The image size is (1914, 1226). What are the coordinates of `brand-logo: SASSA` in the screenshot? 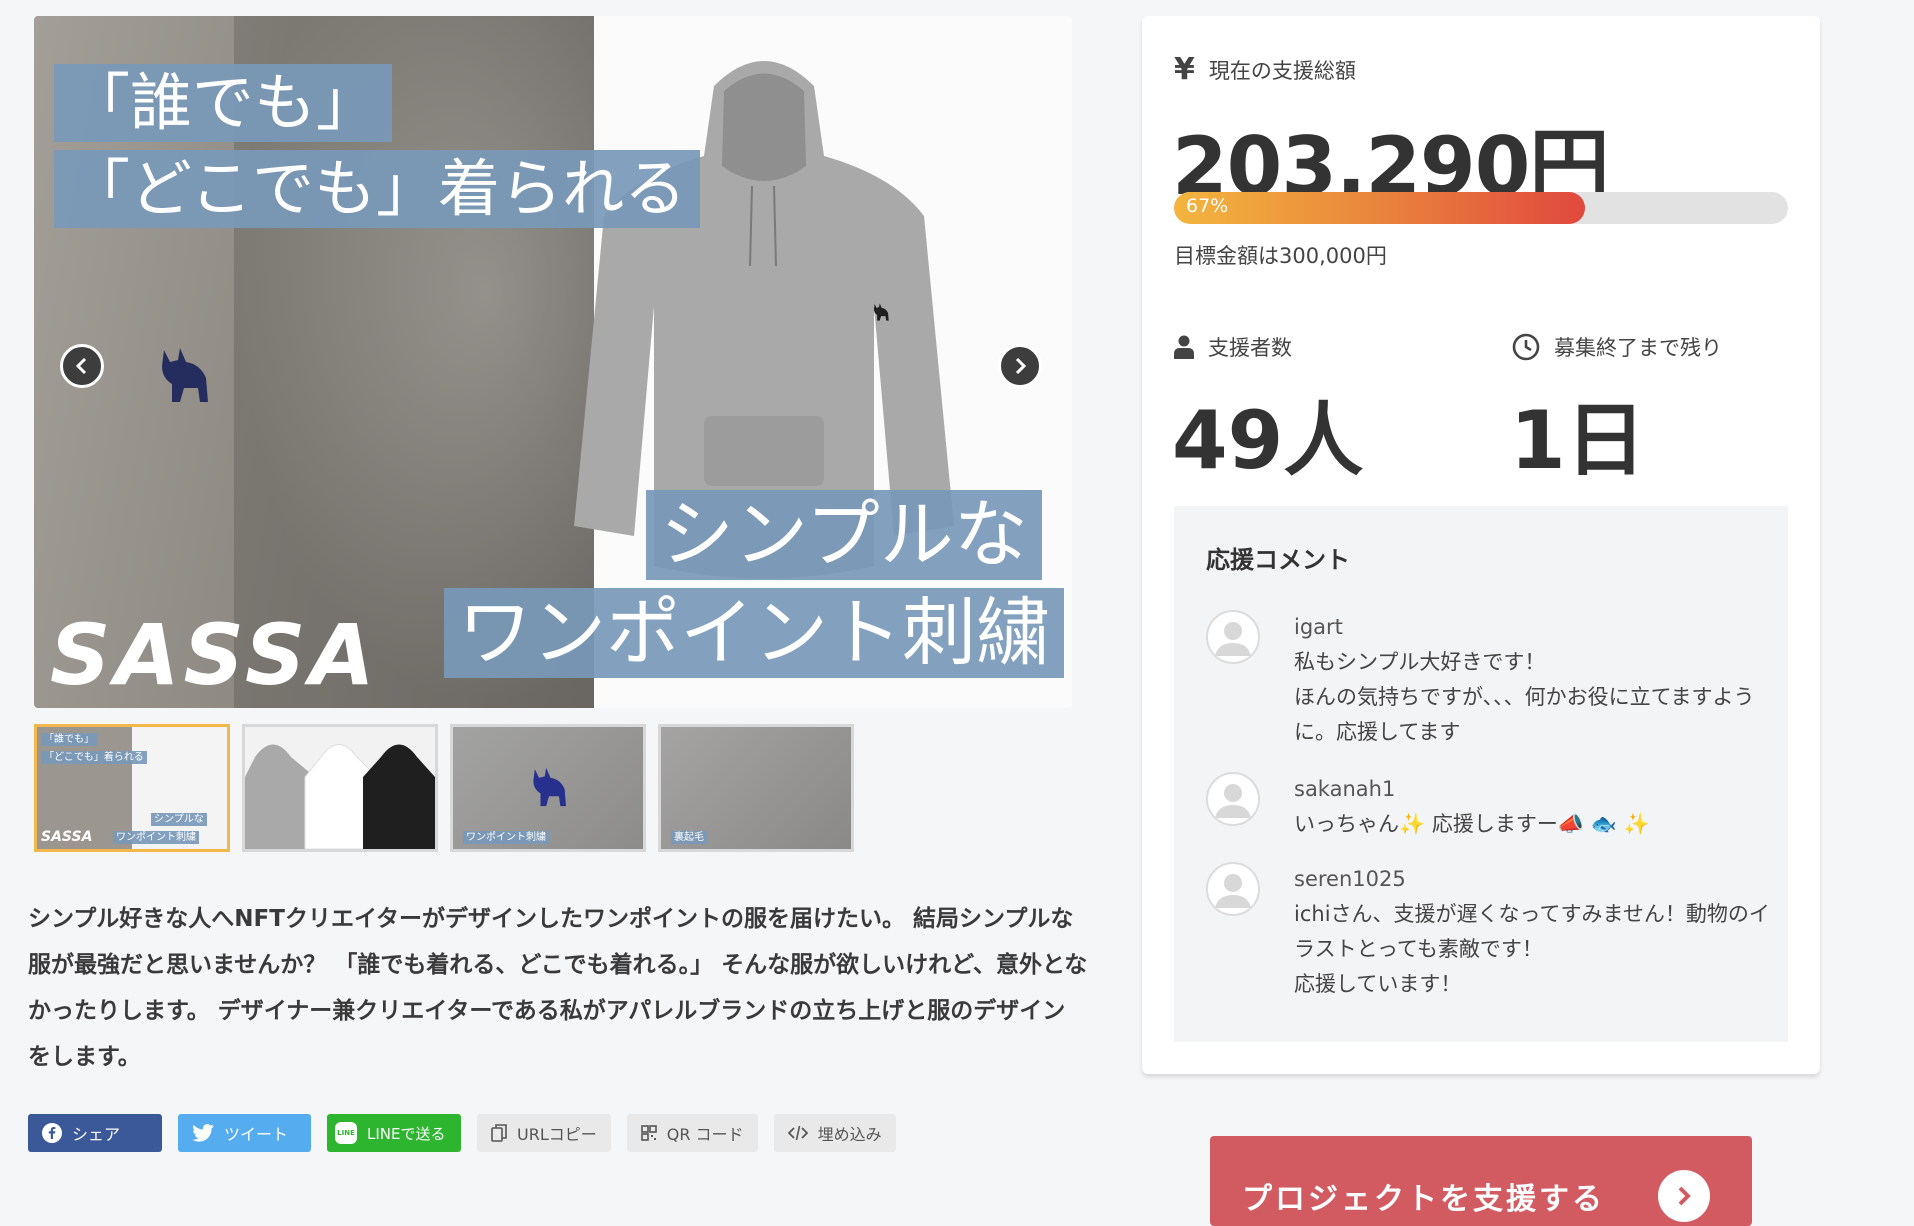 It's located at (214, 655).